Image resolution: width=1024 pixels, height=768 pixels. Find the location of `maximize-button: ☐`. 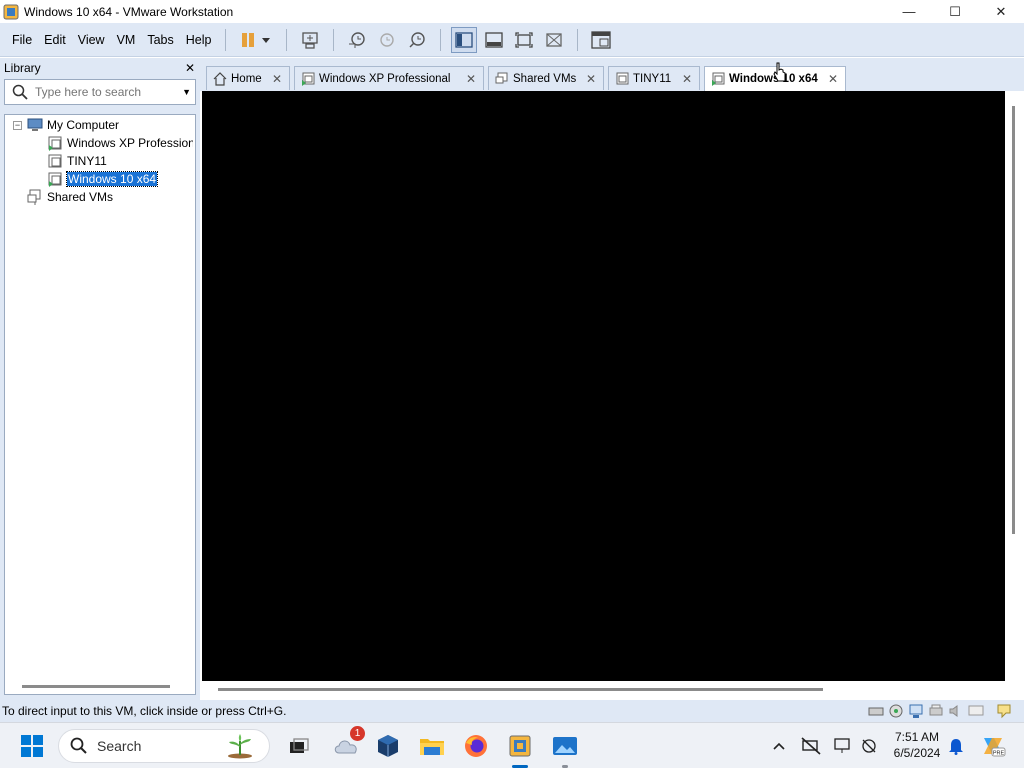

maximize-button: ☐ is located at coordinates (955, 11).